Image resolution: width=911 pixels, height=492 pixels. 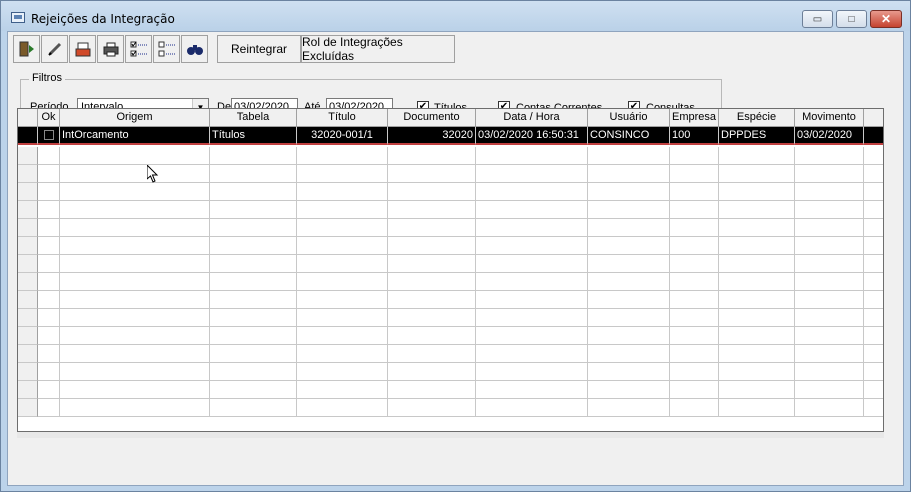 What do you see at coordinates (694, 136) in the screenshot?
I see `cell-empresa: 100` at bounding box center [694, 136].